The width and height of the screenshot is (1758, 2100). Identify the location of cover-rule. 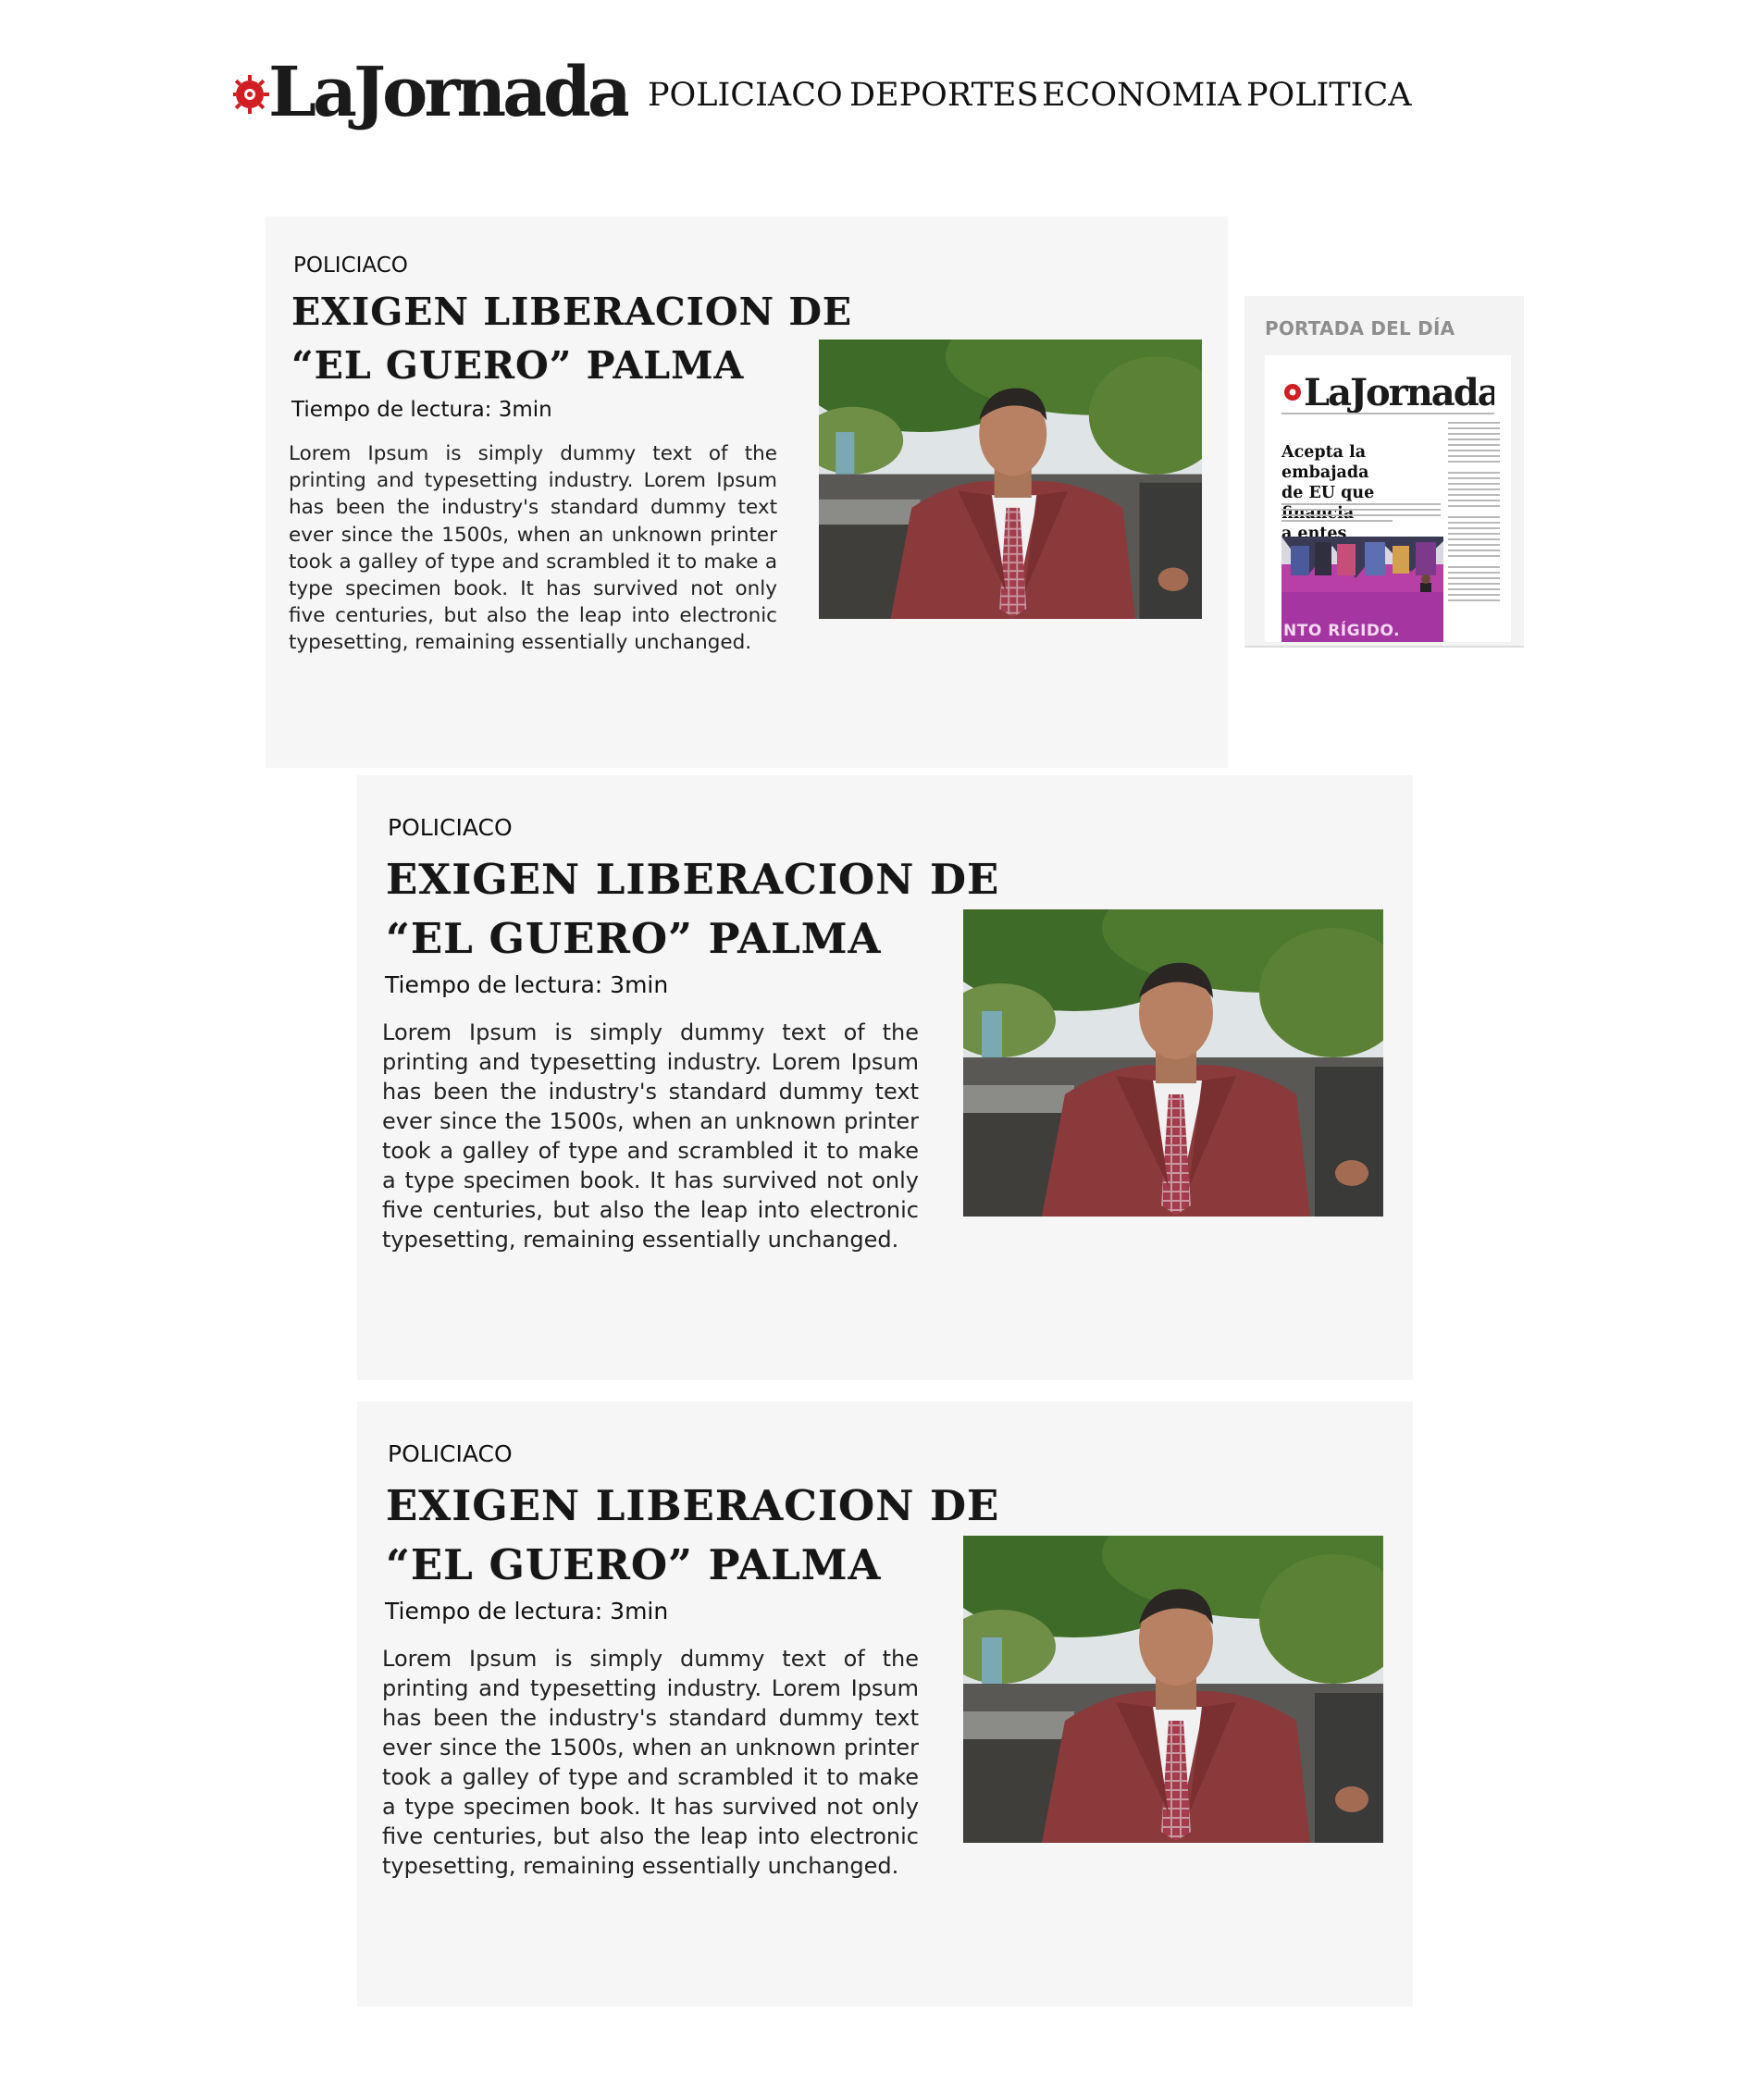
(1387, 415).